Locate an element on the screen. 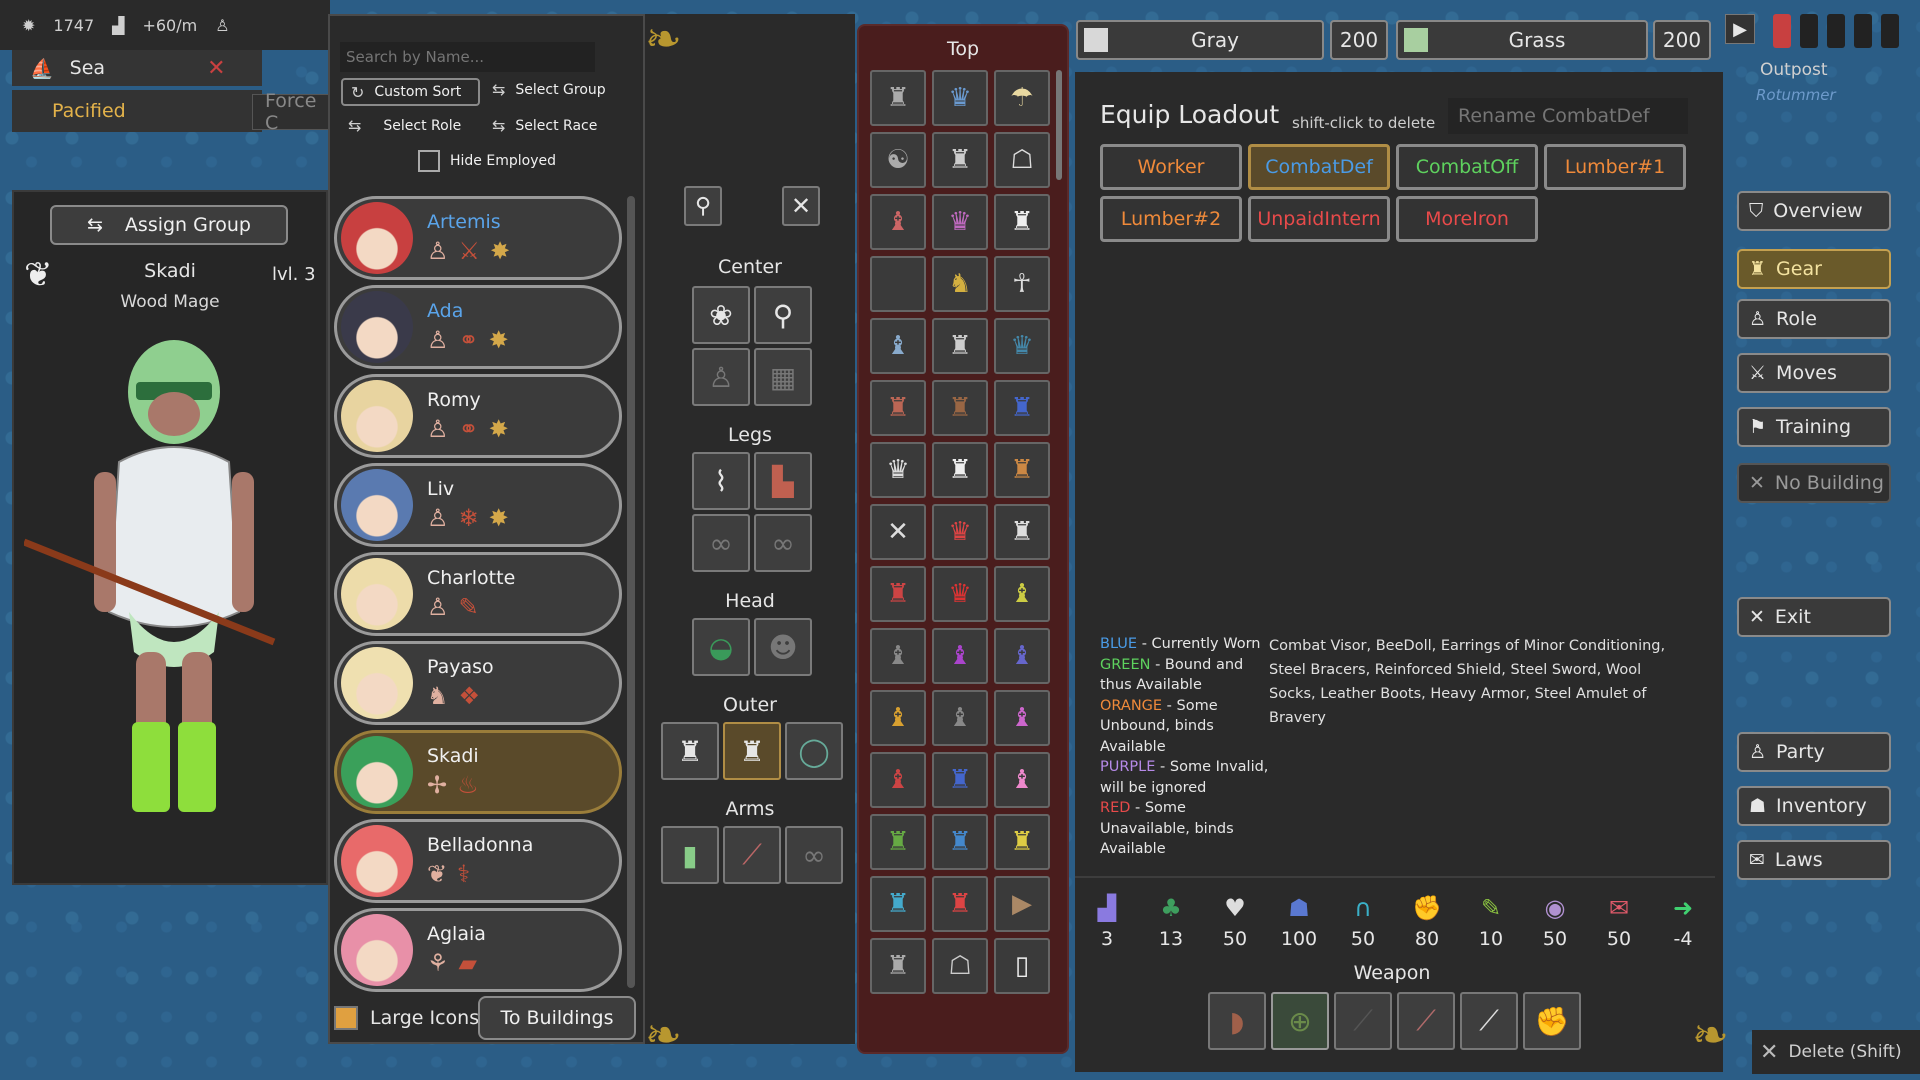 Image resolution: width=1920 pixels, height=1080 pixels. item-slot: ▯ is located at coordinates (1022, 966).